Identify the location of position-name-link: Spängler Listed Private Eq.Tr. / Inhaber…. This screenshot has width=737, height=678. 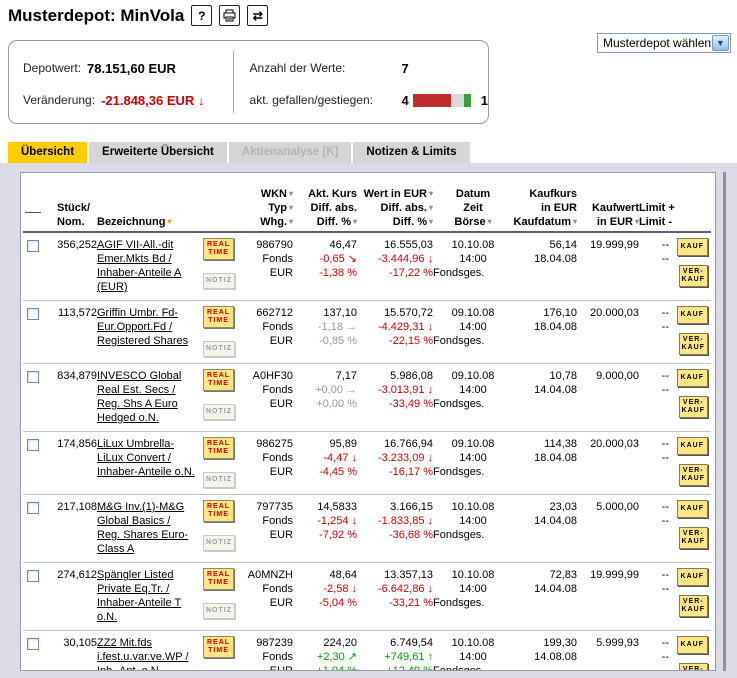
(139, 596).